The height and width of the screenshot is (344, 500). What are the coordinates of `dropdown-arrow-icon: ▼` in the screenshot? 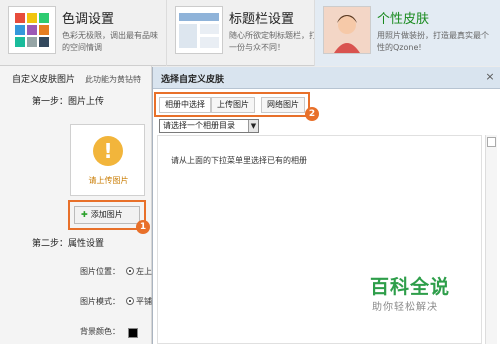 It's located at (253, 126).